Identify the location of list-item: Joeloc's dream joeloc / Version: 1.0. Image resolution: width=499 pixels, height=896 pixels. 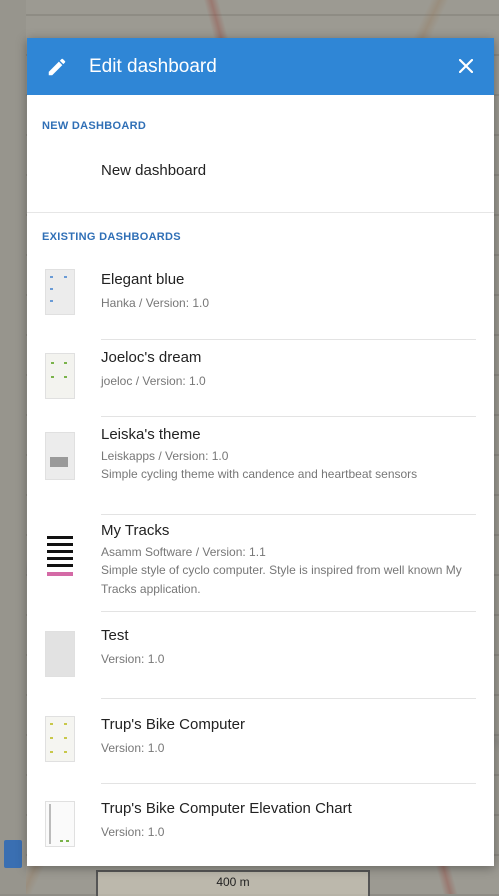
(260, 378).